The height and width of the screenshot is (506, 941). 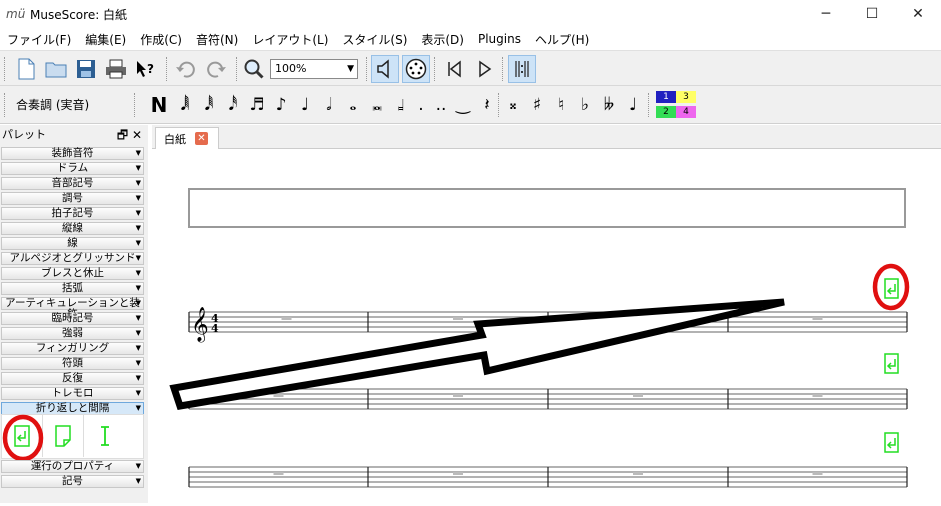 I want to click on menu-edit: 編集(E), so click(x=105, y=39).